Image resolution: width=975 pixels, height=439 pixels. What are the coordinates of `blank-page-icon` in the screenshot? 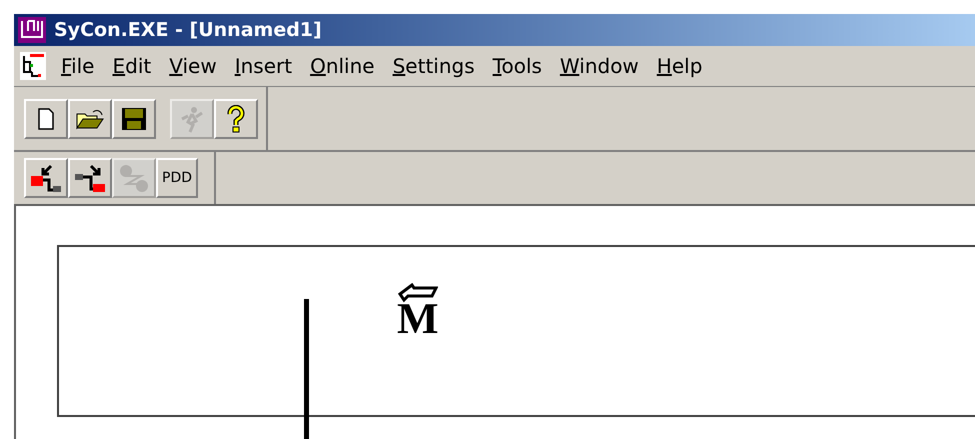 It's located at (46, 119).